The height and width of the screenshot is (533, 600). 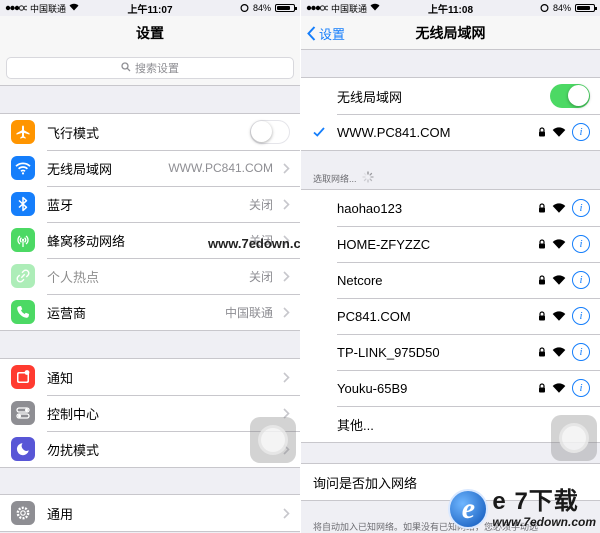 I want to click on network-row: Netcore i, so click(x=450, y=280).